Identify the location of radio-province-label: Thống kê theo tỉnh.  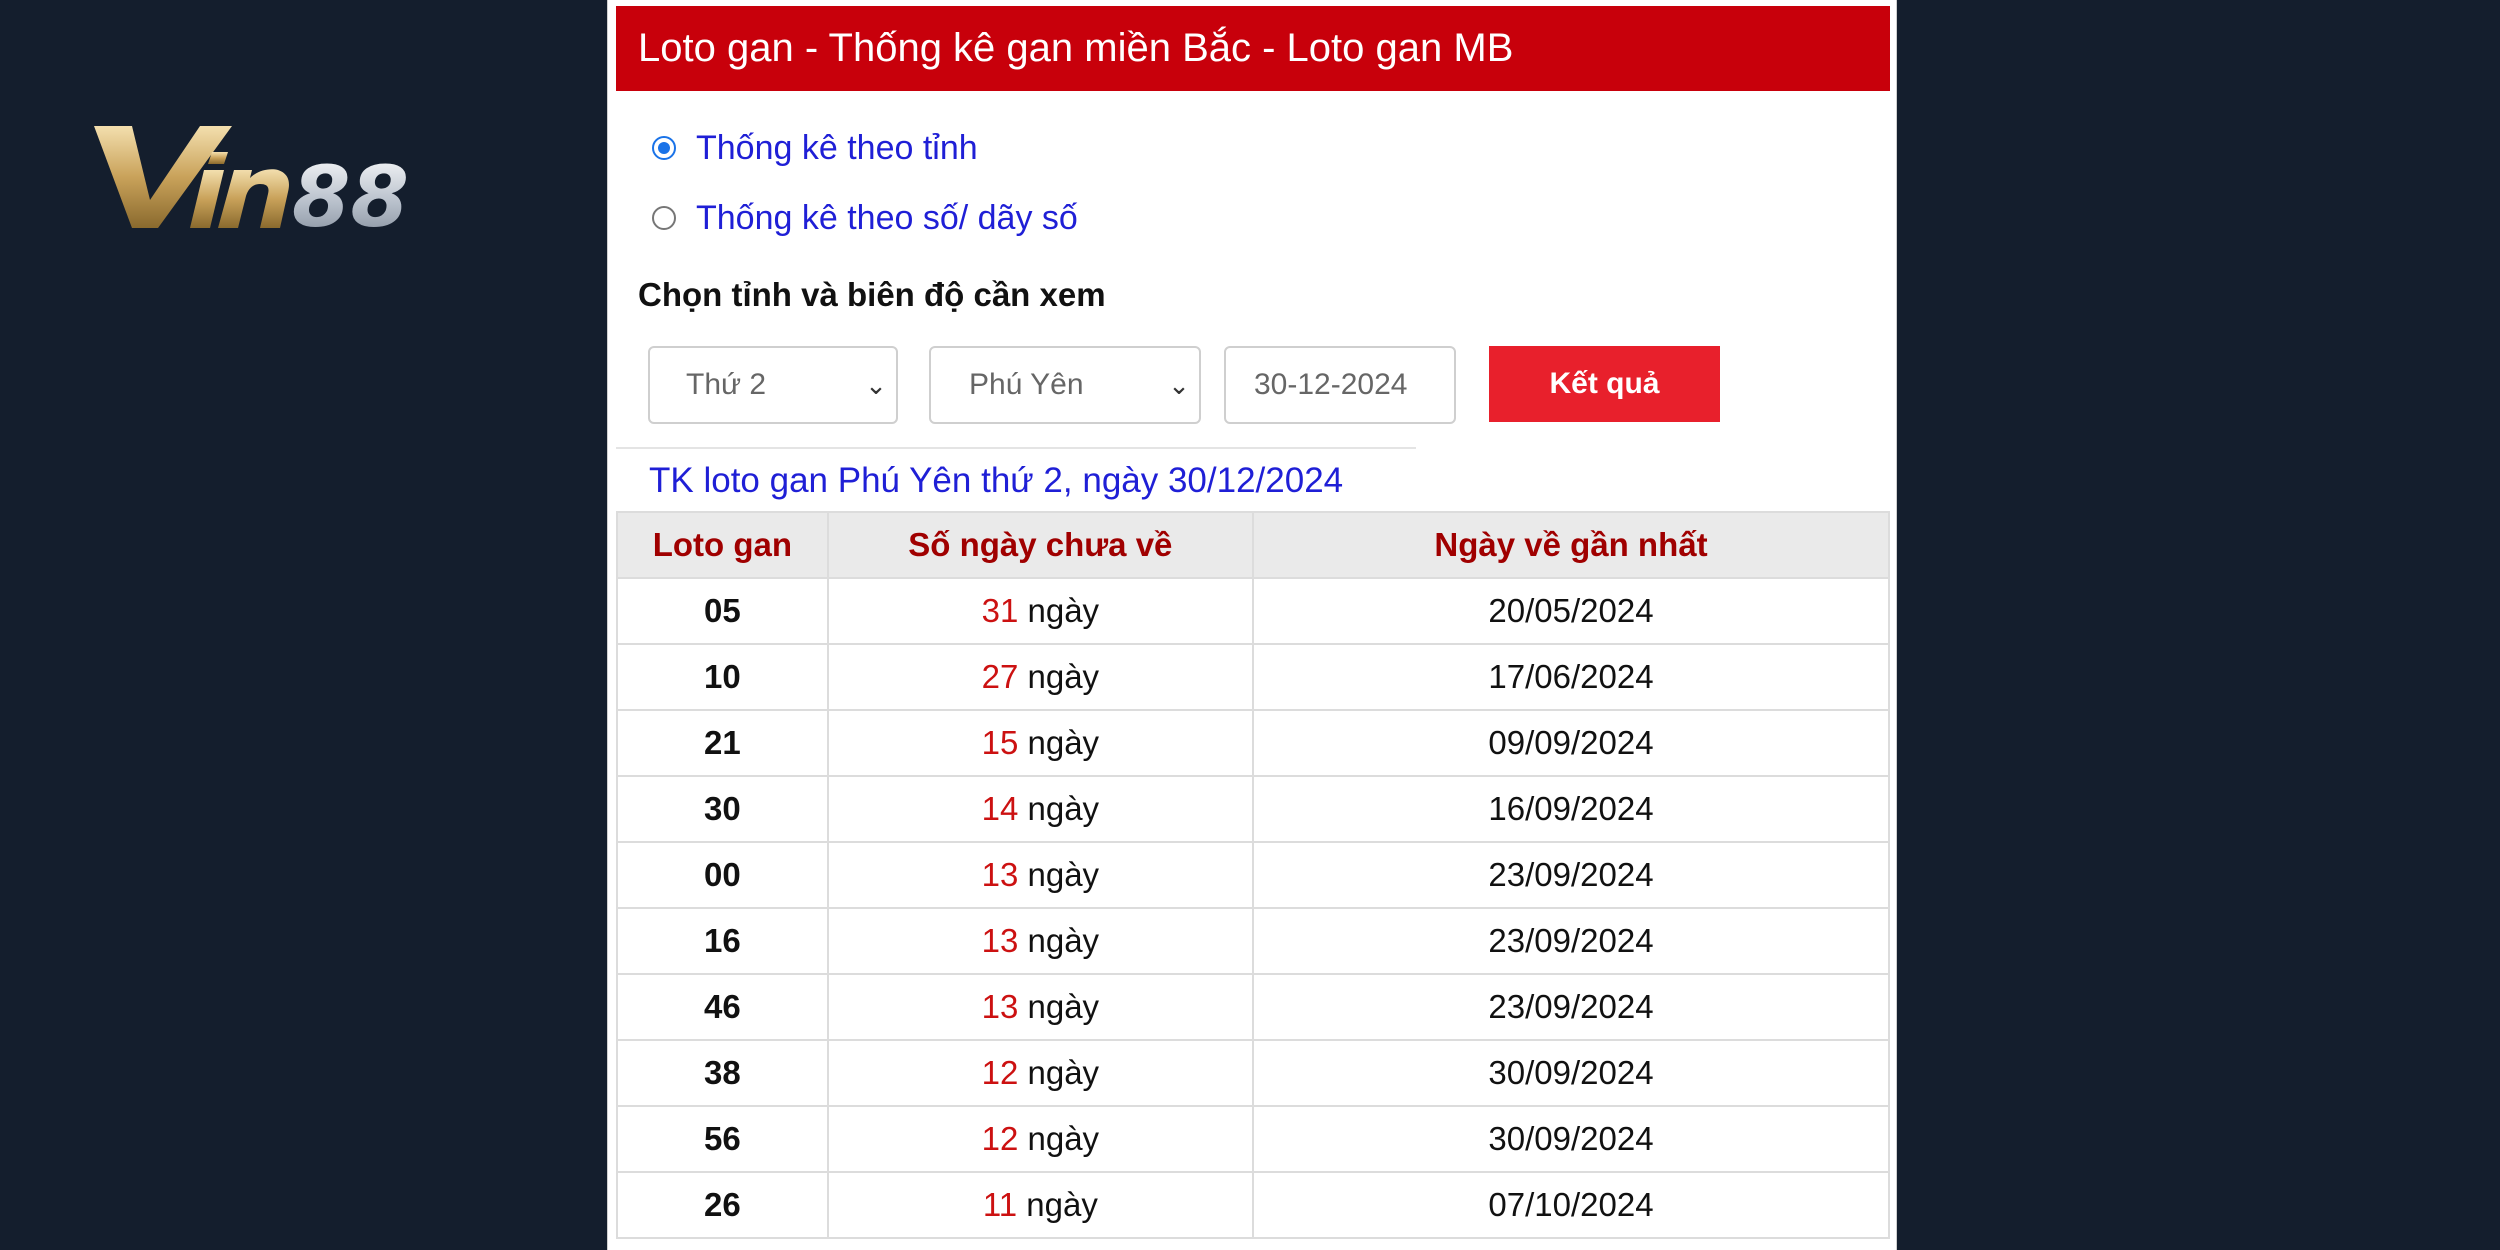
(837, 147).